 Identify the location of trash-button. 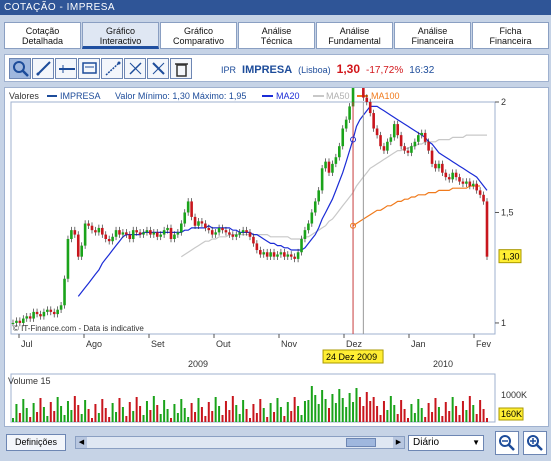
(181, 68).